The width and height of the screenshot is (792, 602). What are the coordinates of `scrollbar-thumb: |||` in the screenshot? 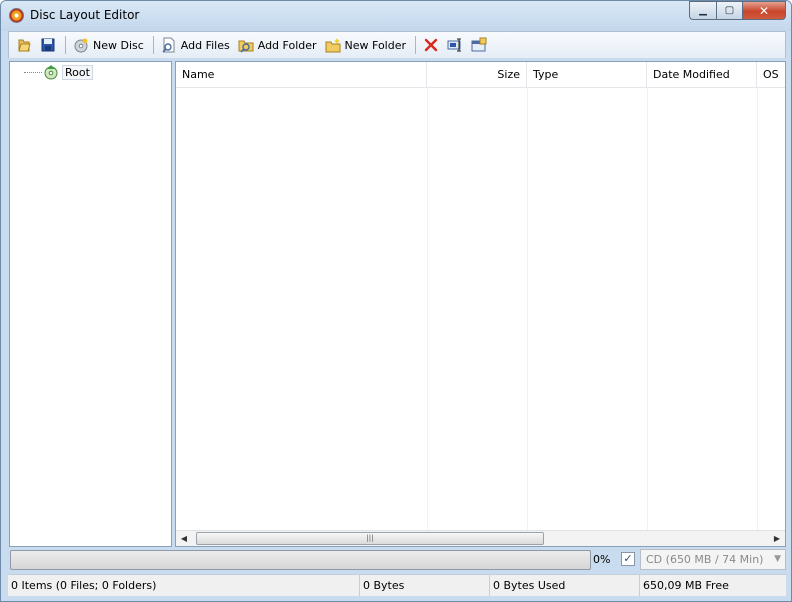 It's located at (370, 538).